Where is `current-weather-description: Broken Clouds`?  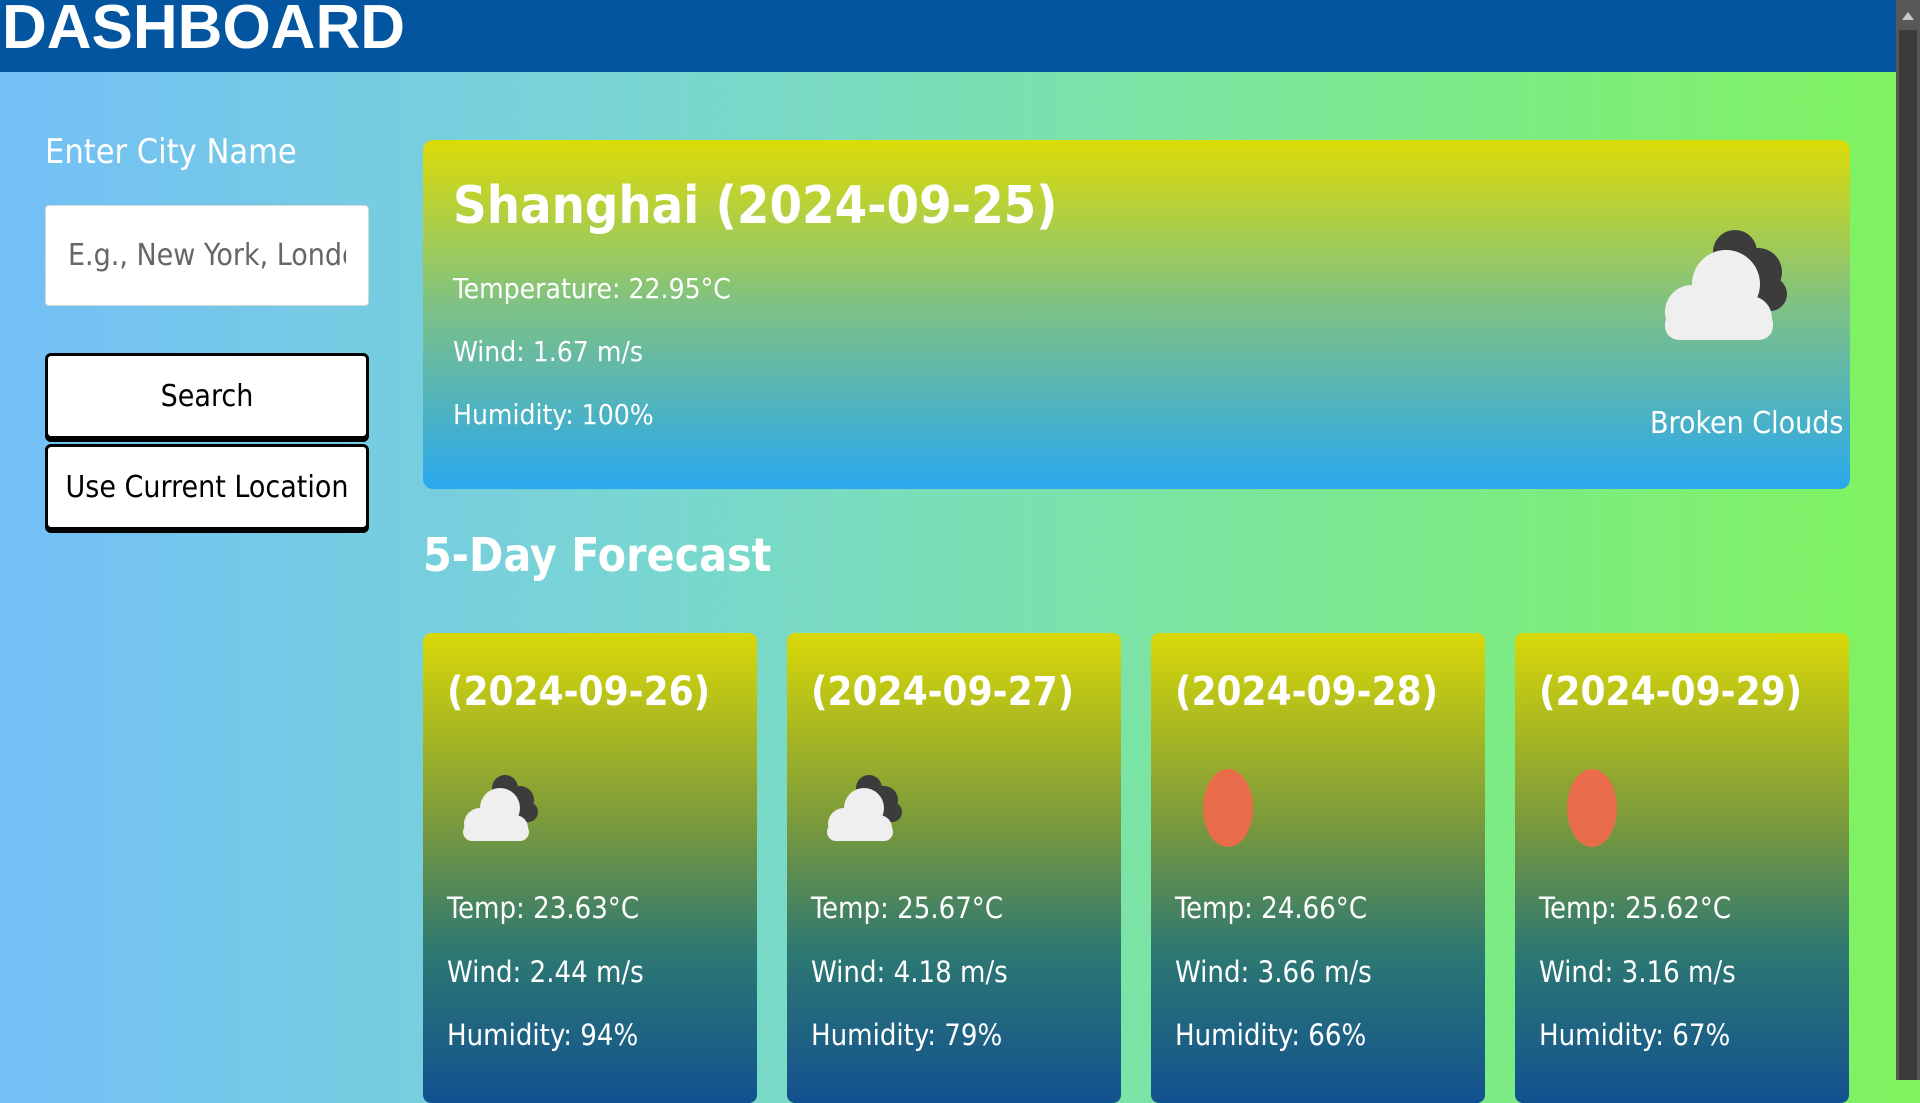
current-weather-description: Broken Clouds is located at coordinates (1747, 423).